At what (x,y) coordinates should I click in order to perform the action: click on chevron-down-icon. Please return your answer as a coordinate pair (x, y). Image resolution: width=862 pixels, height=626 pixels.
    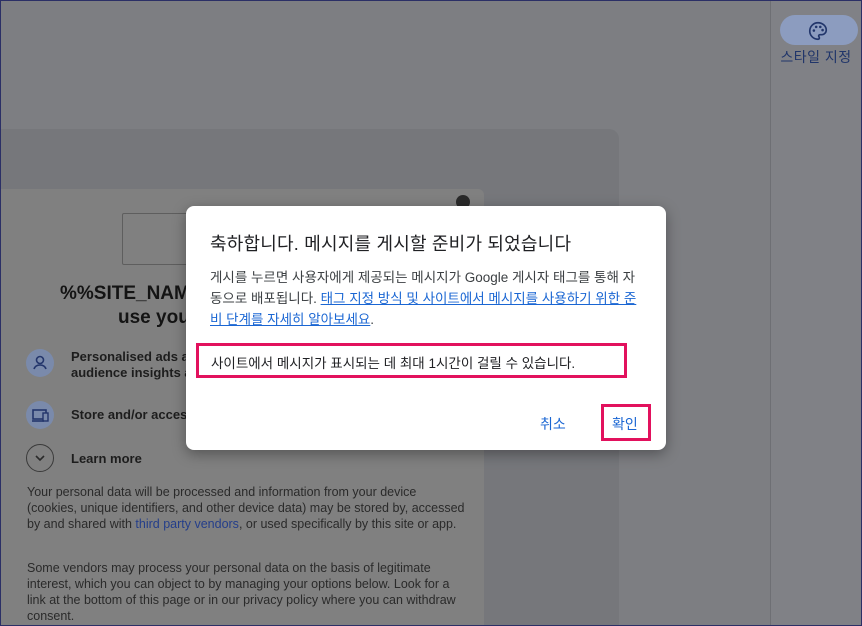
    Looking at the image, I should click on (40, 458).